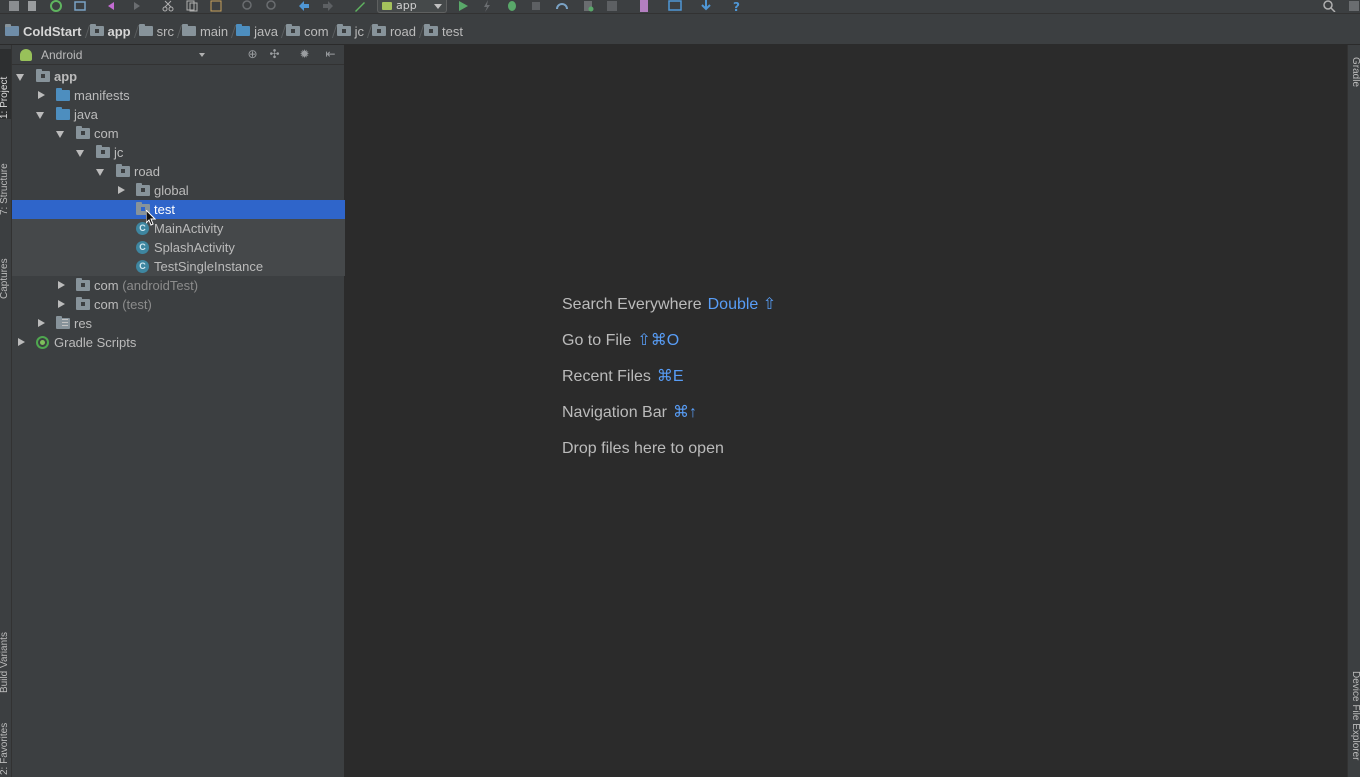 The width and height of the screenshot is (1360, 777). Describe the element at coordinates (164, 209) in the screenshot. I see `tree-item-label: test` at that location.